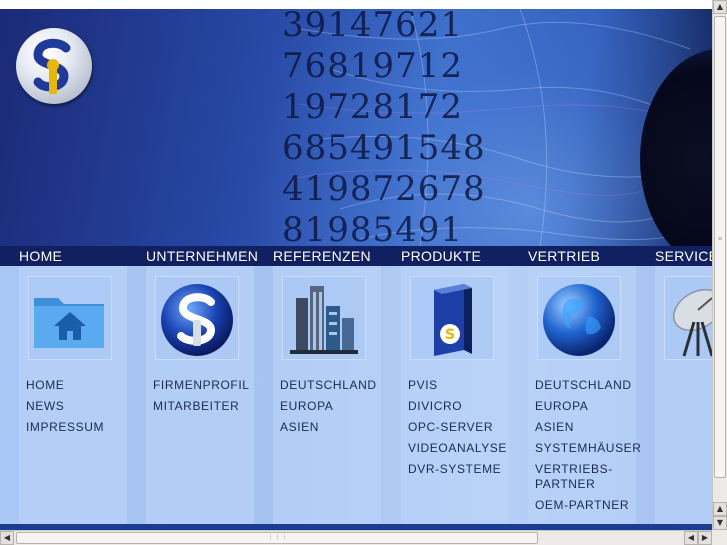 The image size is (727, 545). I want to click on earth-globe-icon, so click(579, 318).